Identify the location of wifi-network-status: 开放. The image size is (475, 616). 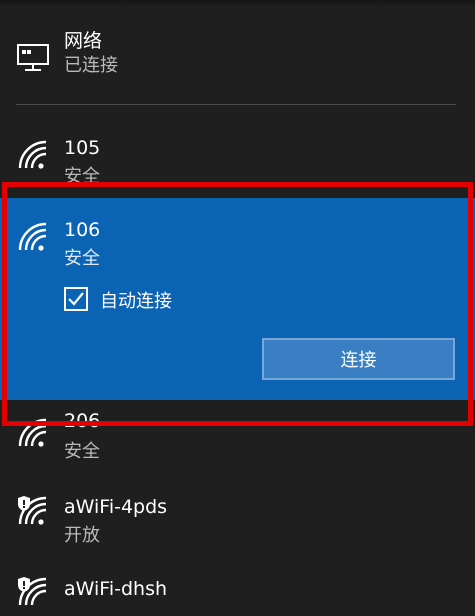
(82, 535).